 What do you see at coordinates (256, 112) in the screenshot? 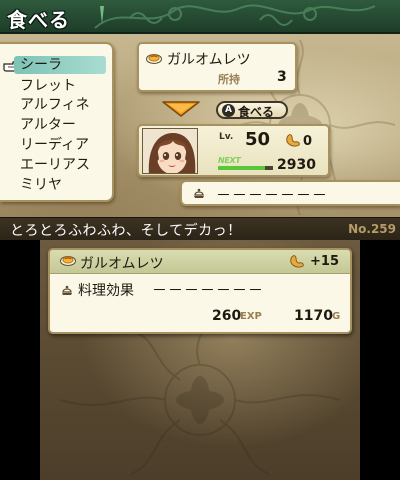
I see `eat-button-label: 食べる` at bounding box center [256, 112].